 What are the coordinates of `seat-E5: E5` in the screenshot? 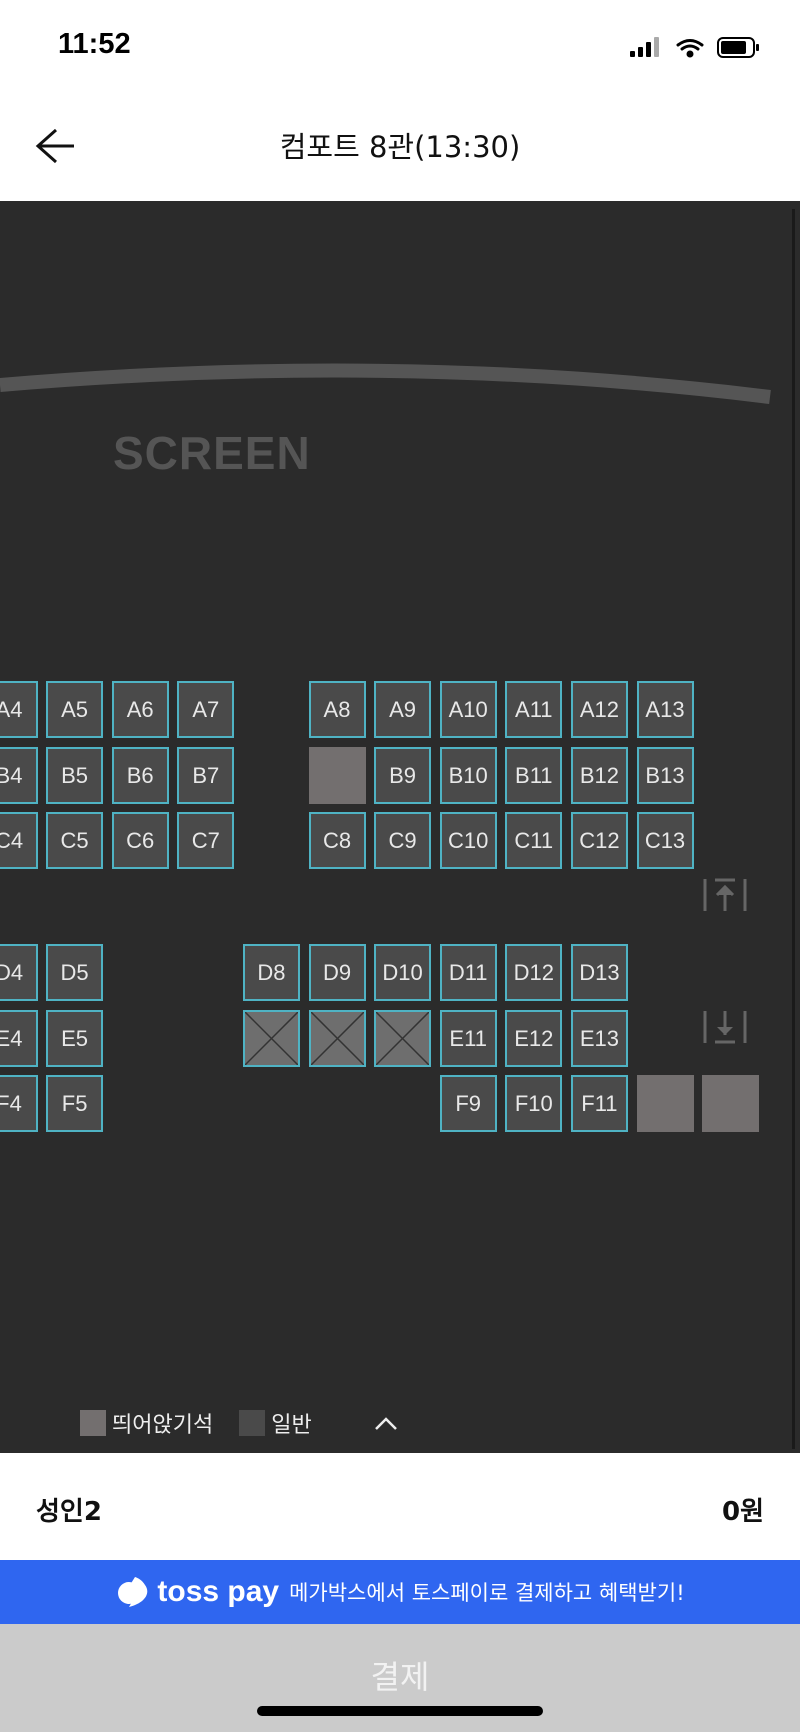 It's located at (75, 1038).